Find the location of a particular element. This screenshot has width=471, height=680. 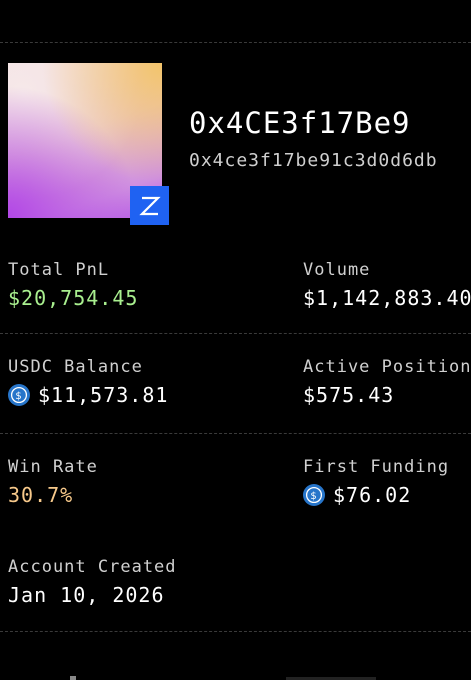

account-created-label: Account Created is located at coordinates (92, 567).